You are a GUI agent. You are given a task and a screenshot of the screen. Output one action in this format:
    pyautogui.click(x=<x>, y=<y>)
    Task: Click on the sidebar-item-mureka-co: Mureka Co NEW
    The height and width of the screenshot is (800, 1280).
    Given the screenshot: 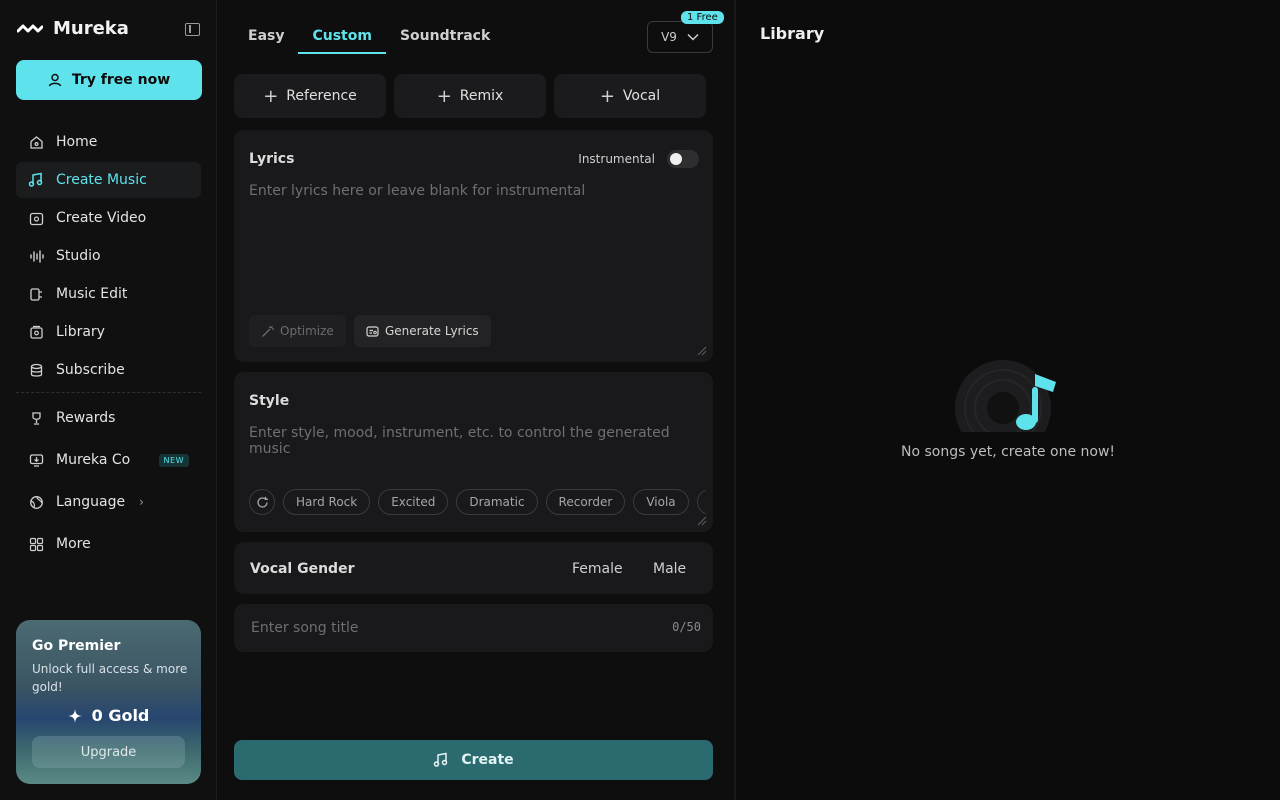 What is the action you would take?
    pyautogui.click(x=108, y=460)
    